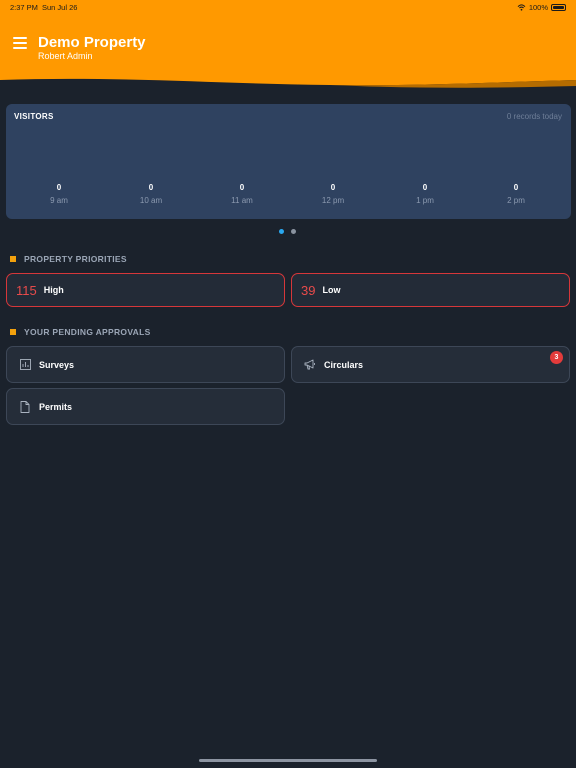  Describe the element at coordinates (25, 365) in the screenshot. I see `chart-icon` at that location.